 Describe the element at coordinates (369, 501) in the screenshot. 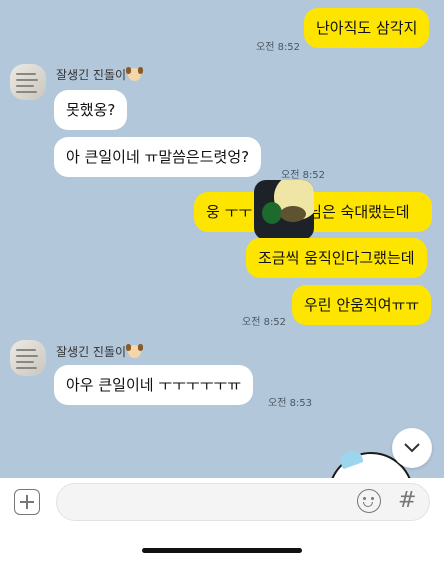

I see `emoji-icon` at that location.